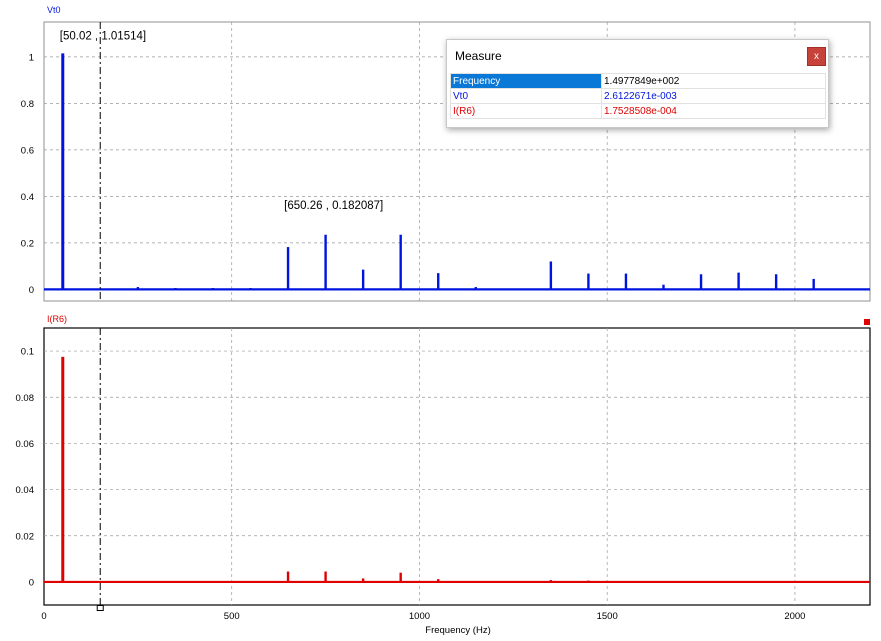 The width and height of the screenshot is (881, 641). I want to click on measure-row-frequency: Frequency 1.4977849e+002, so click(638, 81).